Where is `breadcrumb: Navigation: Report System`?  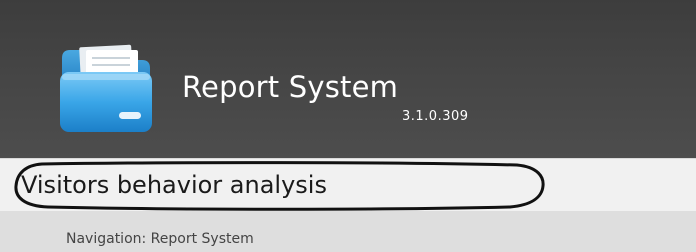
breadcrumb: Navigation: Report System is located at coordinates (160, 239).